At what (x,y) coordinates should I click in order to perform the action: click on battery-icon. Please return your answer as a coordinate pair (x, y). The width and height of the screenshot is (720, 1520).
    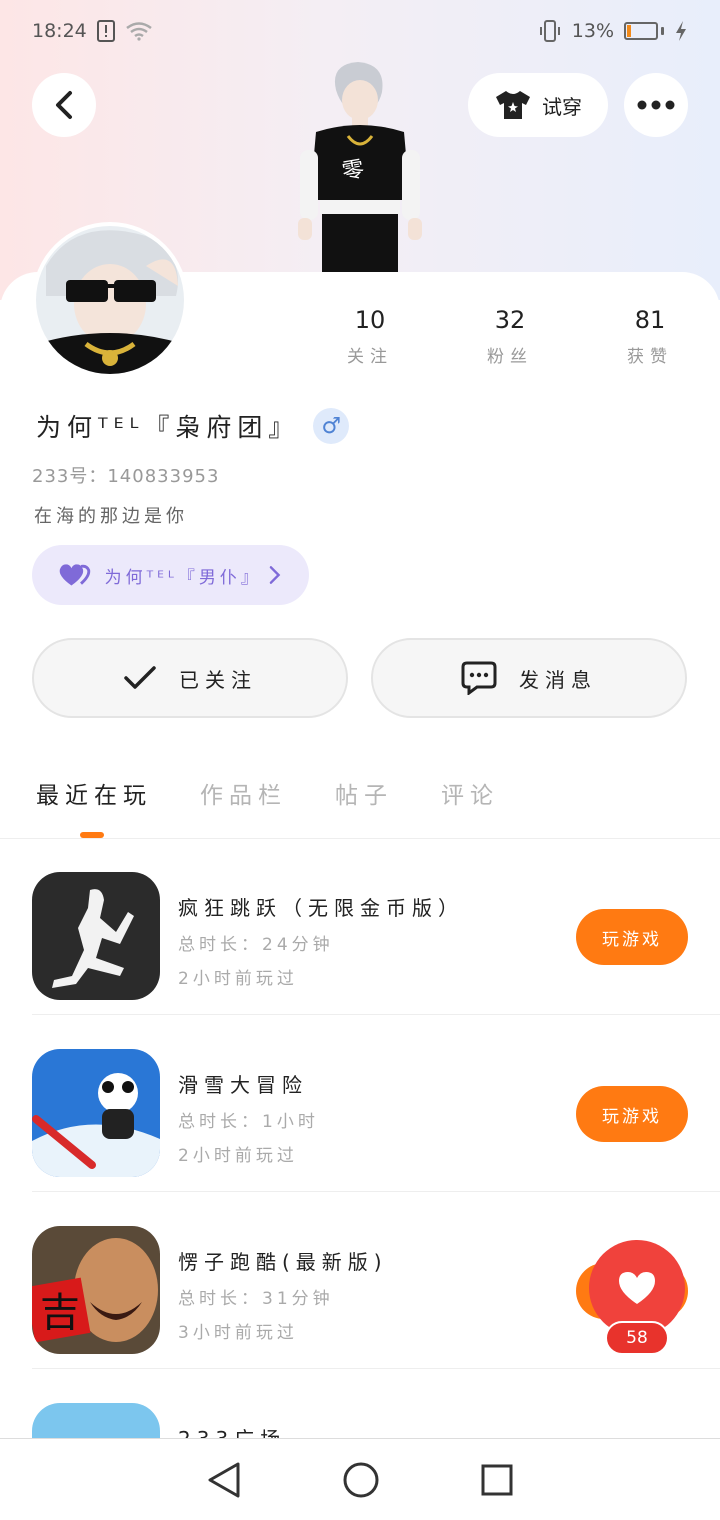
    Looking at the image, I should click on (644, 31).